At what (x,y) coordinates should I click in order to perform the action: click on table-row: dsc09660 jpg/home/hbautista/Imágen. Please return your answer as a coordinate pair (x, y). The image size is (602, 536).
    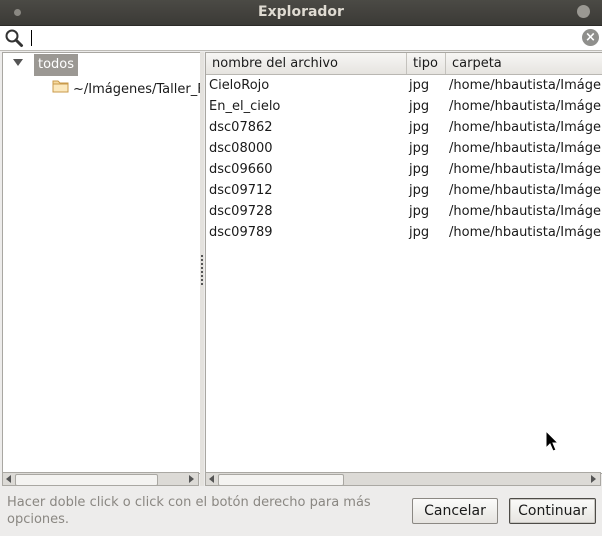
    Looking at the image, I should click on (404, 169).